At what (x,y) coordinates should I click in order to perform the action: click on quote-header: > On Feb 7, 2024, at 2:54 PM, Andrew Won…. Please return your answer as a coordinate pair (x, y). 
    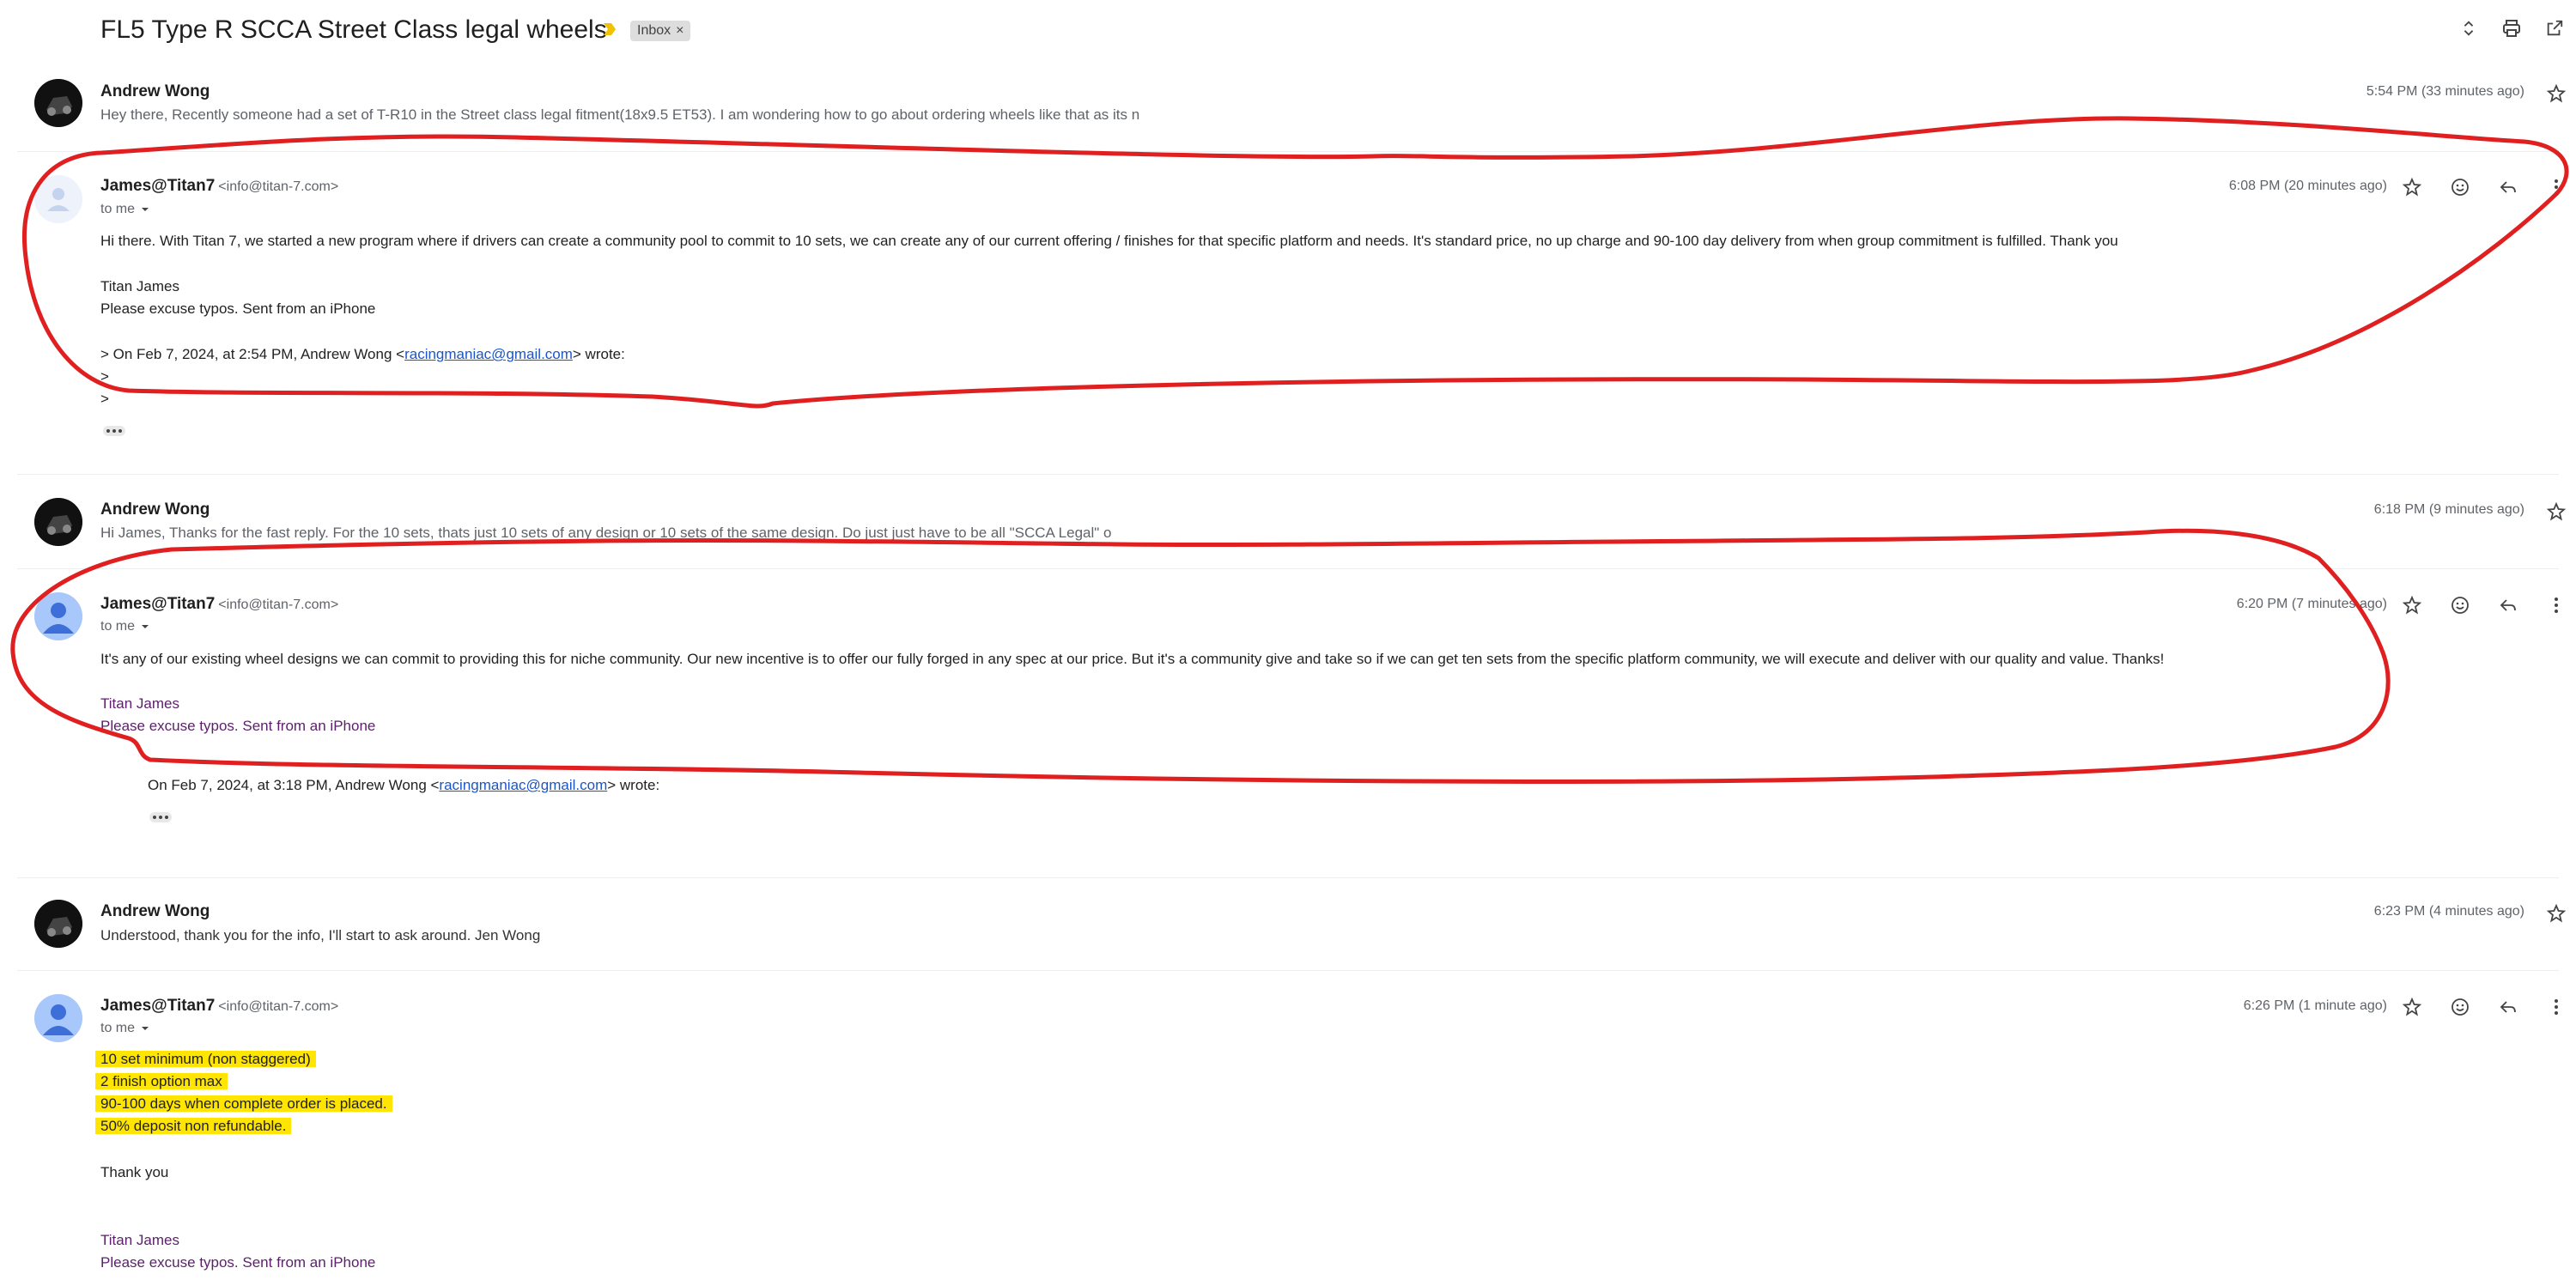
    Looking at the image, I should click on (362, 354).